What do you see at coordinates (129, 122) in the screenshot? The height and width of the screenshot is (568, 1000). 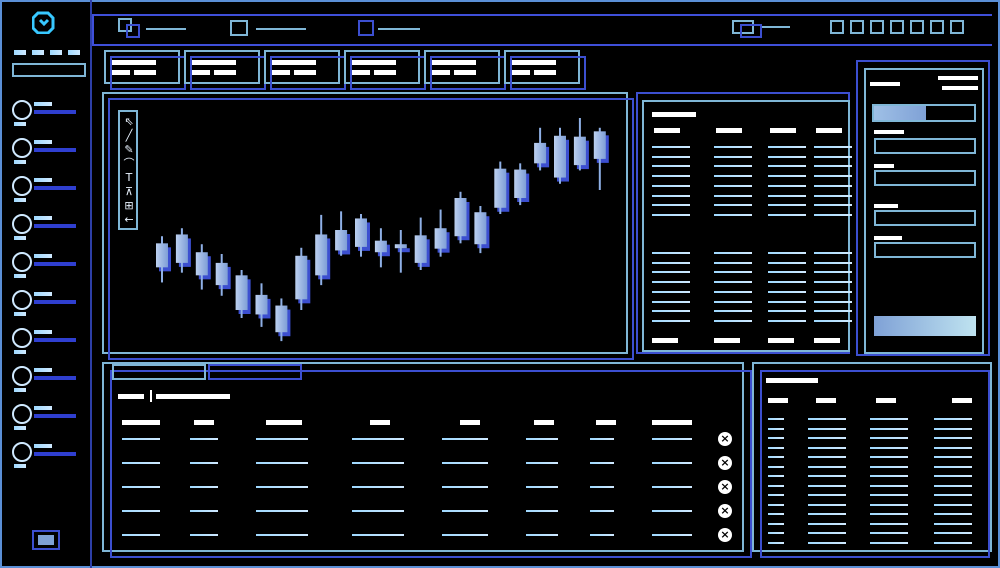 I see `cursor-icon: ⇖` at bounding box center [129, 122].